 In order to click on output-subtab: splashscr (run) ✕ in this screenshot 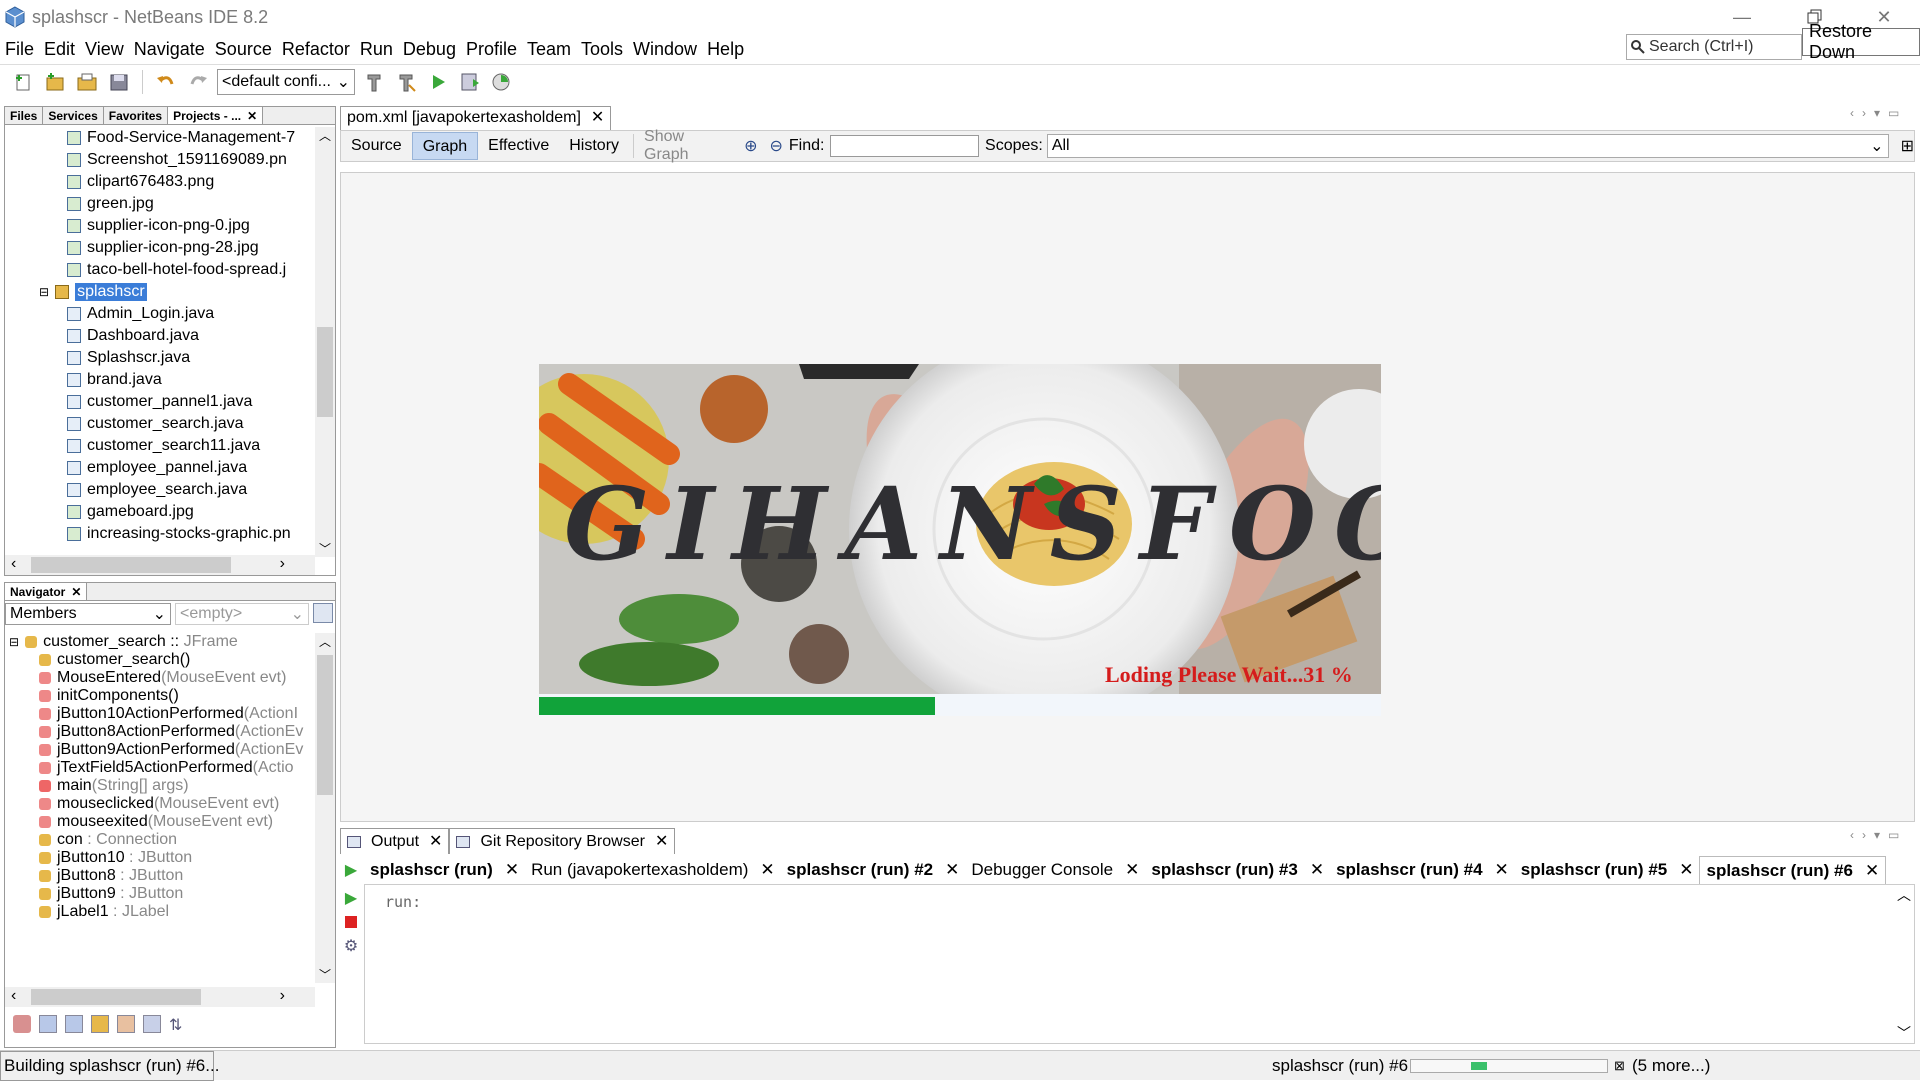, I will do `click(444, 870)`.